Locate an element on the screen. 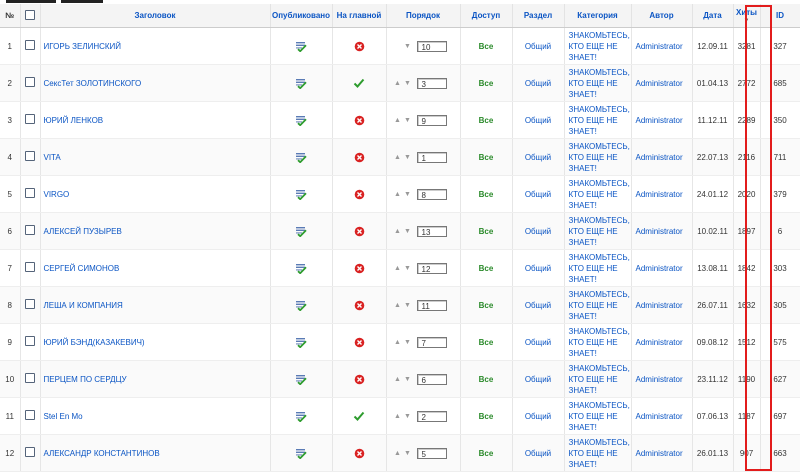 This screenshot has width=800, height=474. article-title-link: СЕРГЕЙ СИМОНОВ is located at coordinates (82, 268).